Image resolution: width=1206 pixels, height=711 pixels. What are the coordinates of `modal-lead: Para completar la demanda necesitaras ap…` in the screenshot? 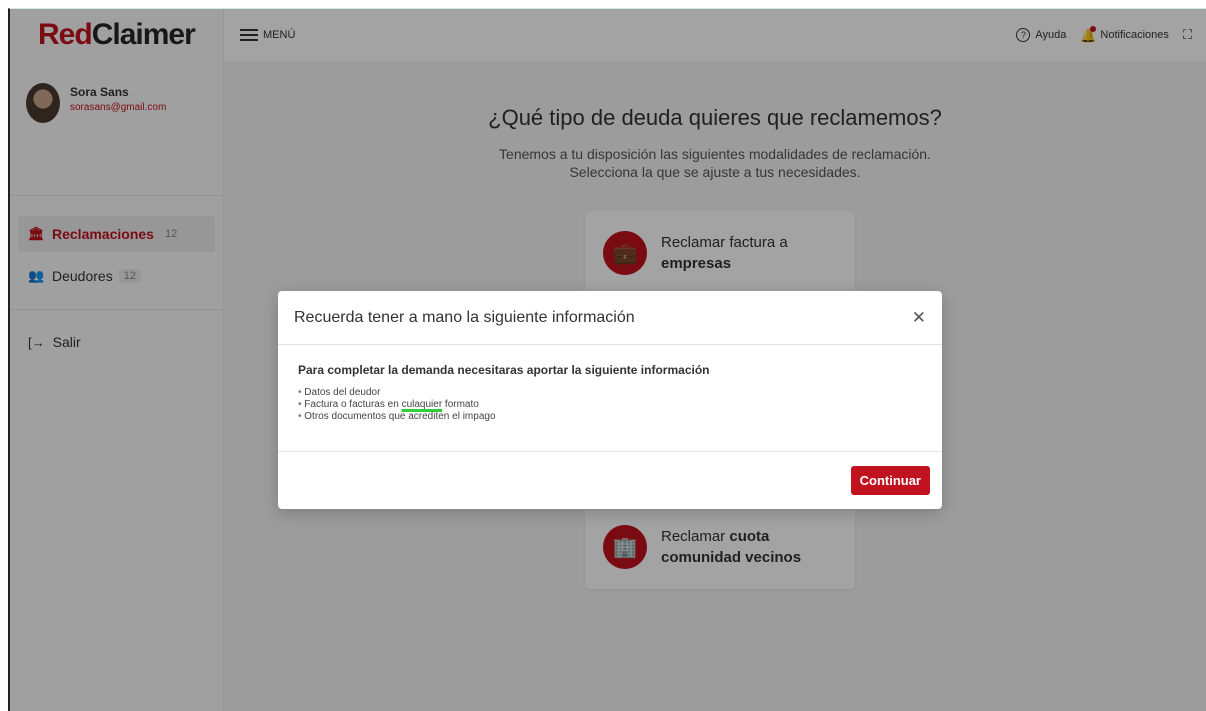 It's located at (504, 370).